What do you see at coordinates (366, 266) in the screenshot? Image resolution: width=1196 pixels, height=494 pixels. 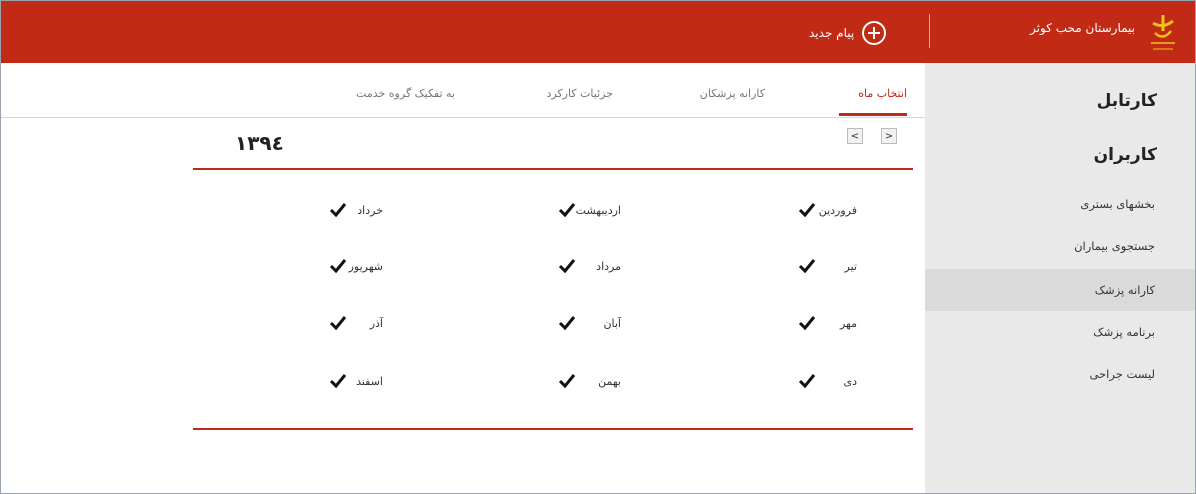 I see `month-label: شهریور` at bounding box center [366, 266].